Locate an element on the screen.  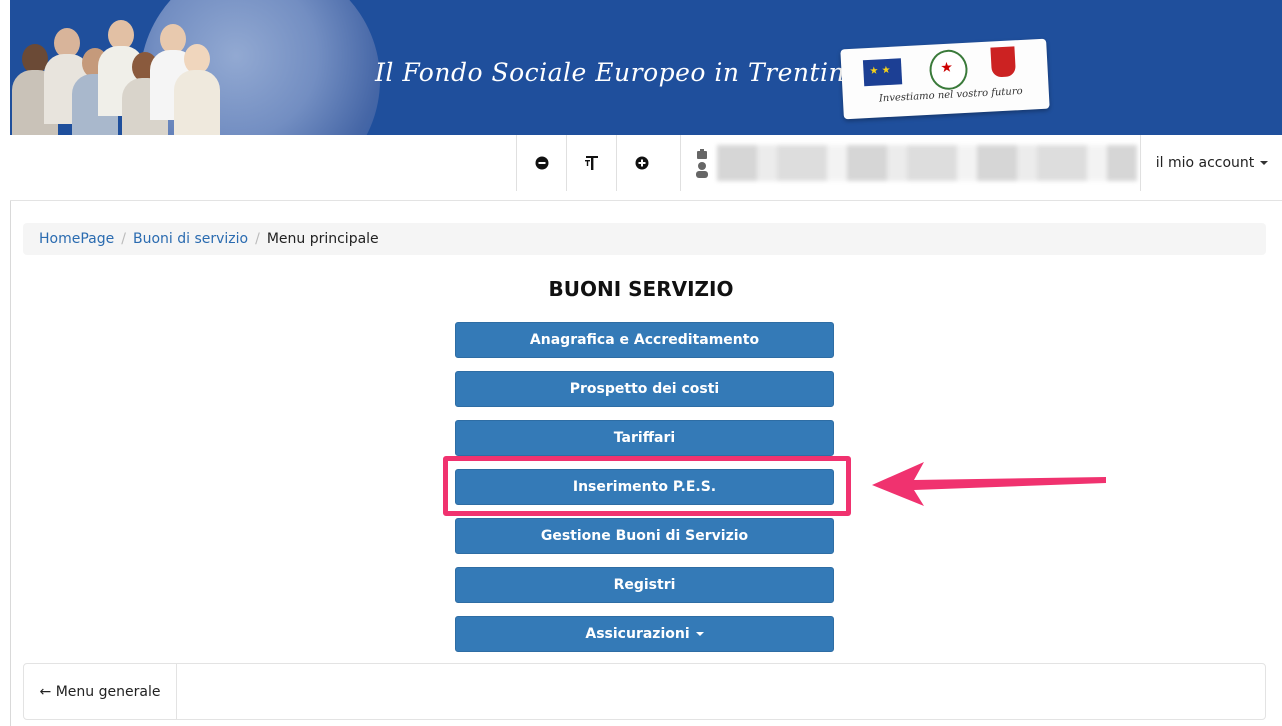
trento-province-crest-icon is located at coordinates (1003, 62).